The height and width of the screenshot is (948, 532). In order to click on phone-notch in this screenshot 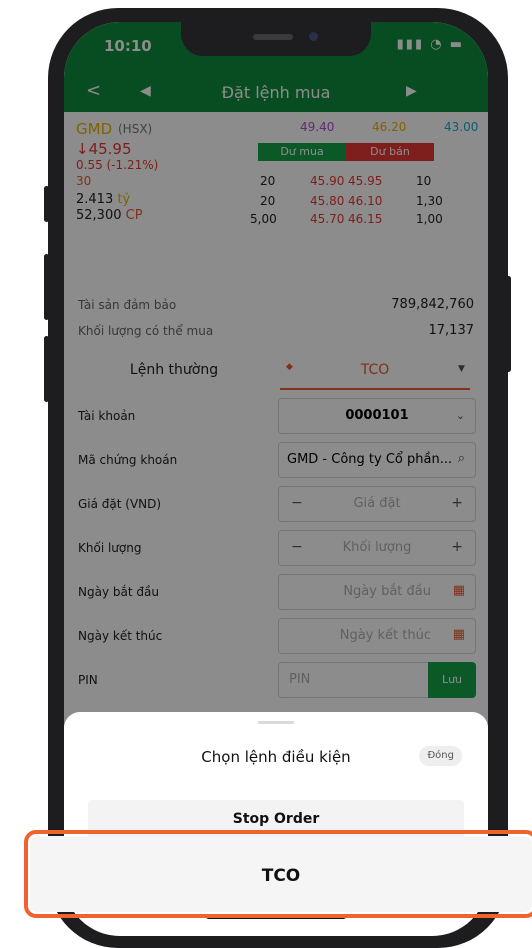, I will do `click(276, 39)`.